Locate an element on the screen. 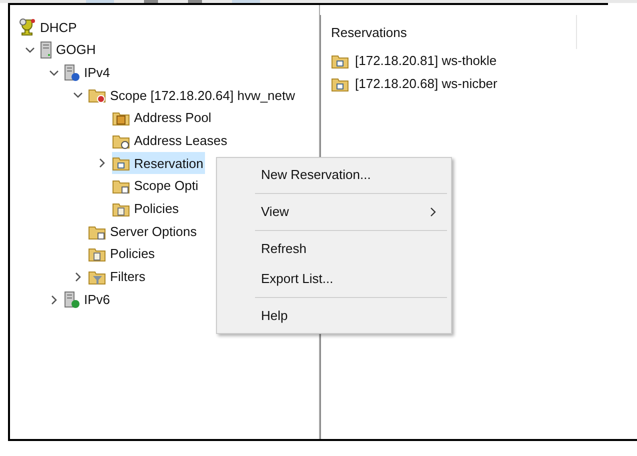 Image resolution: width=637 pixels, height=456 pixels. tree-item: IPv6 is located at coordinates (88, 299).